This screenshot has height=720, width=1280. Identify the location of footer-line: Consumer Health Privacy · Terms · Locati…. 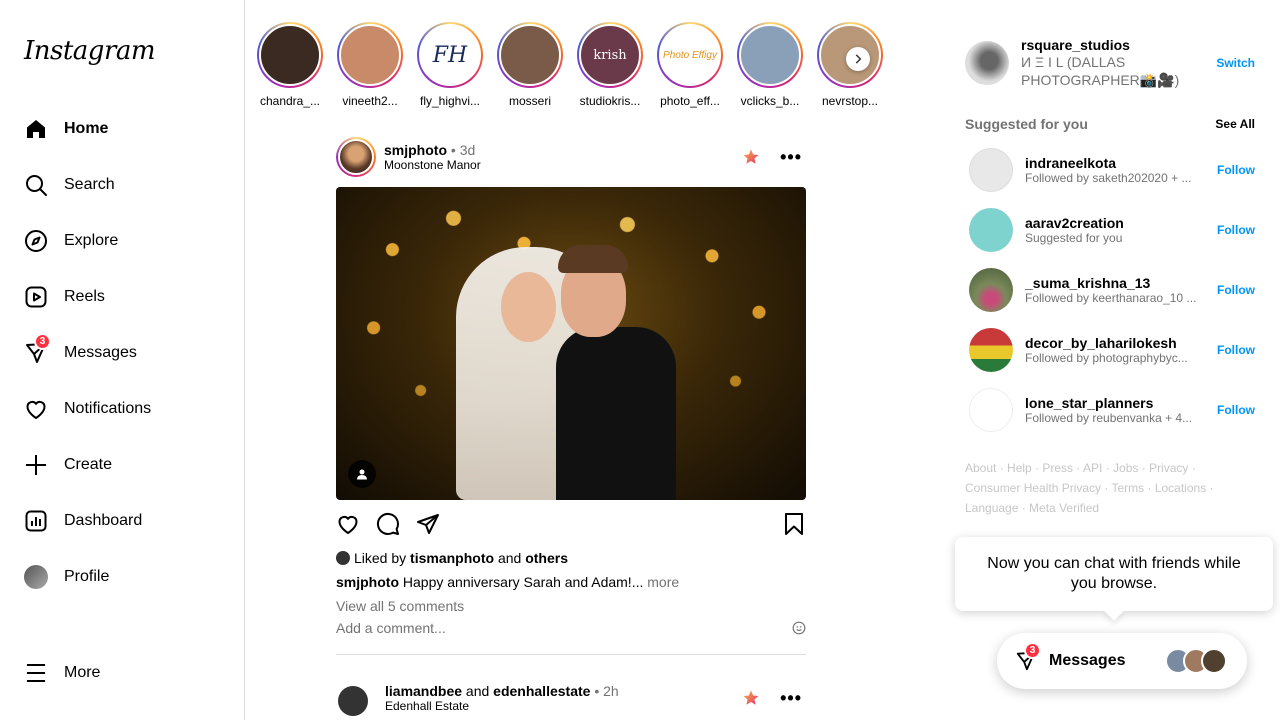
(1100, 488).